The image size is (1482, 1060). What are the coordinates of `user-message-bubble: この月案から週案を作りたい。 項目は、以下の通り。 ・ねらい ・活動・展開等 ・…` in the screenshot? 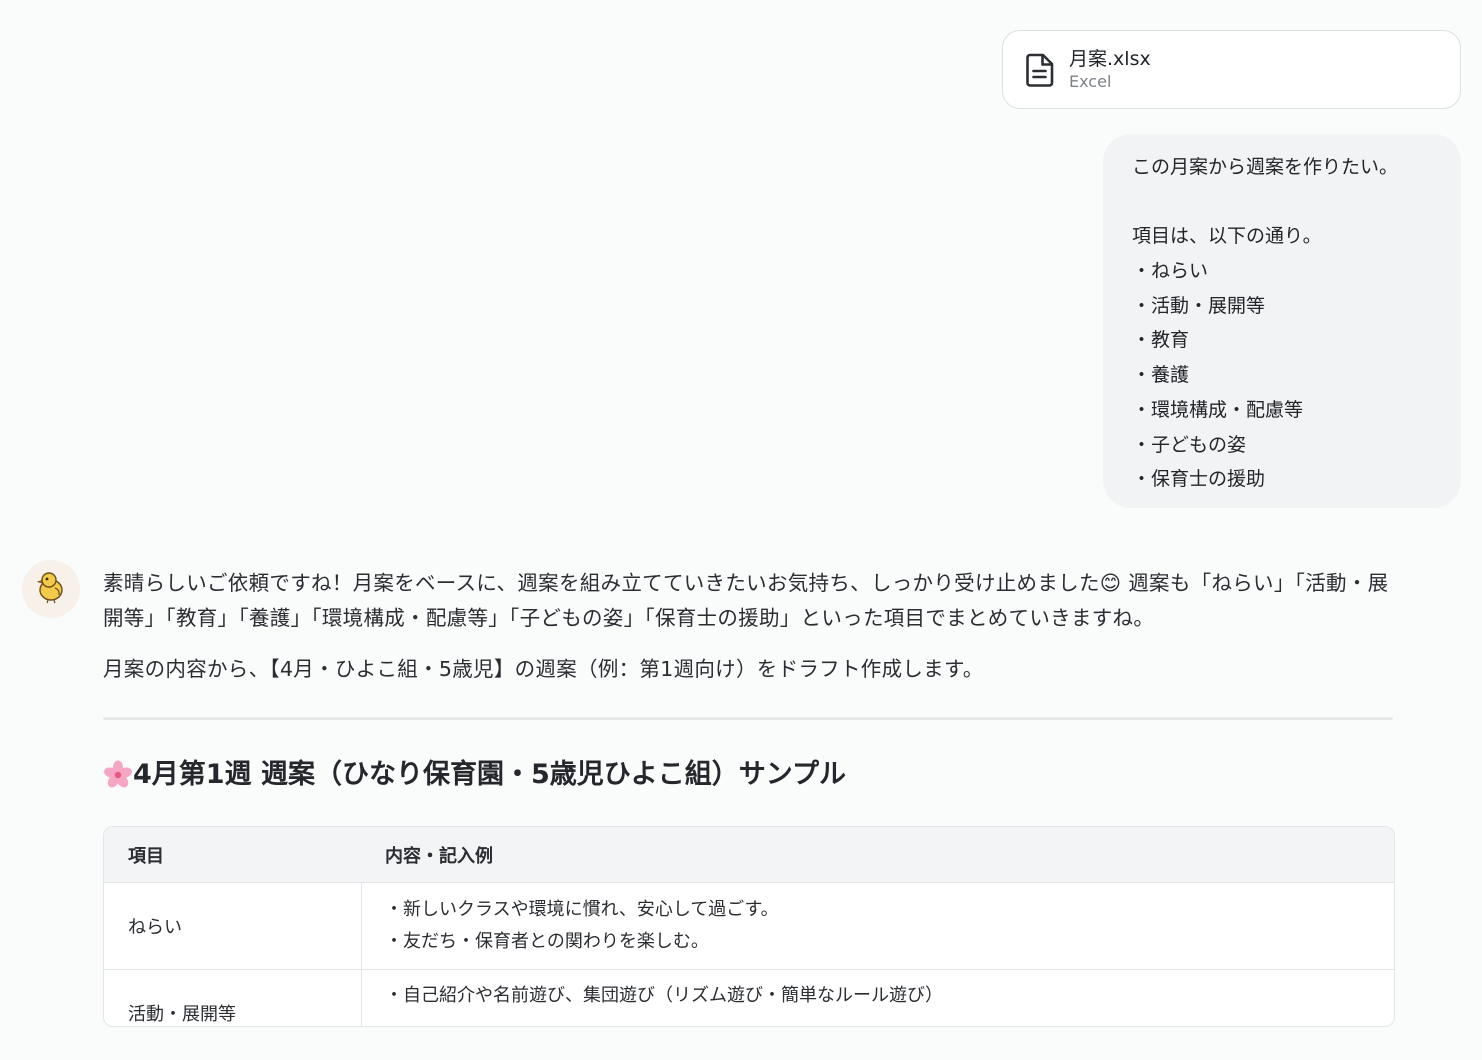 It's located at (1282, 321).